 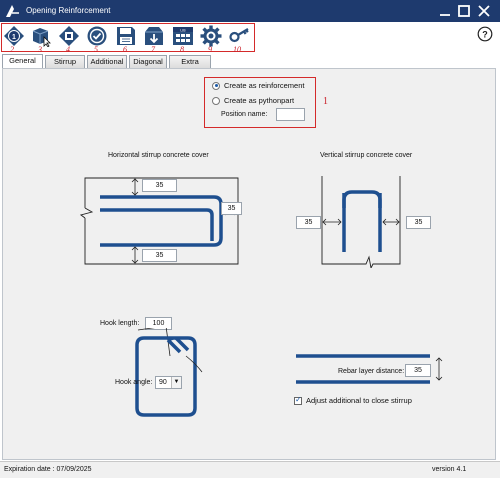 I want to click on maximize-icon, so click(x=464, y=11).